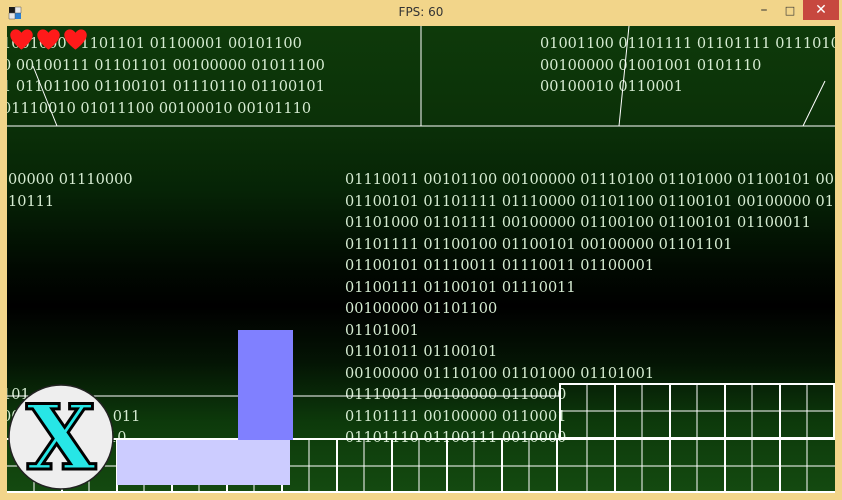  I want to click on x-logo-icon: X, so click(61, 437).